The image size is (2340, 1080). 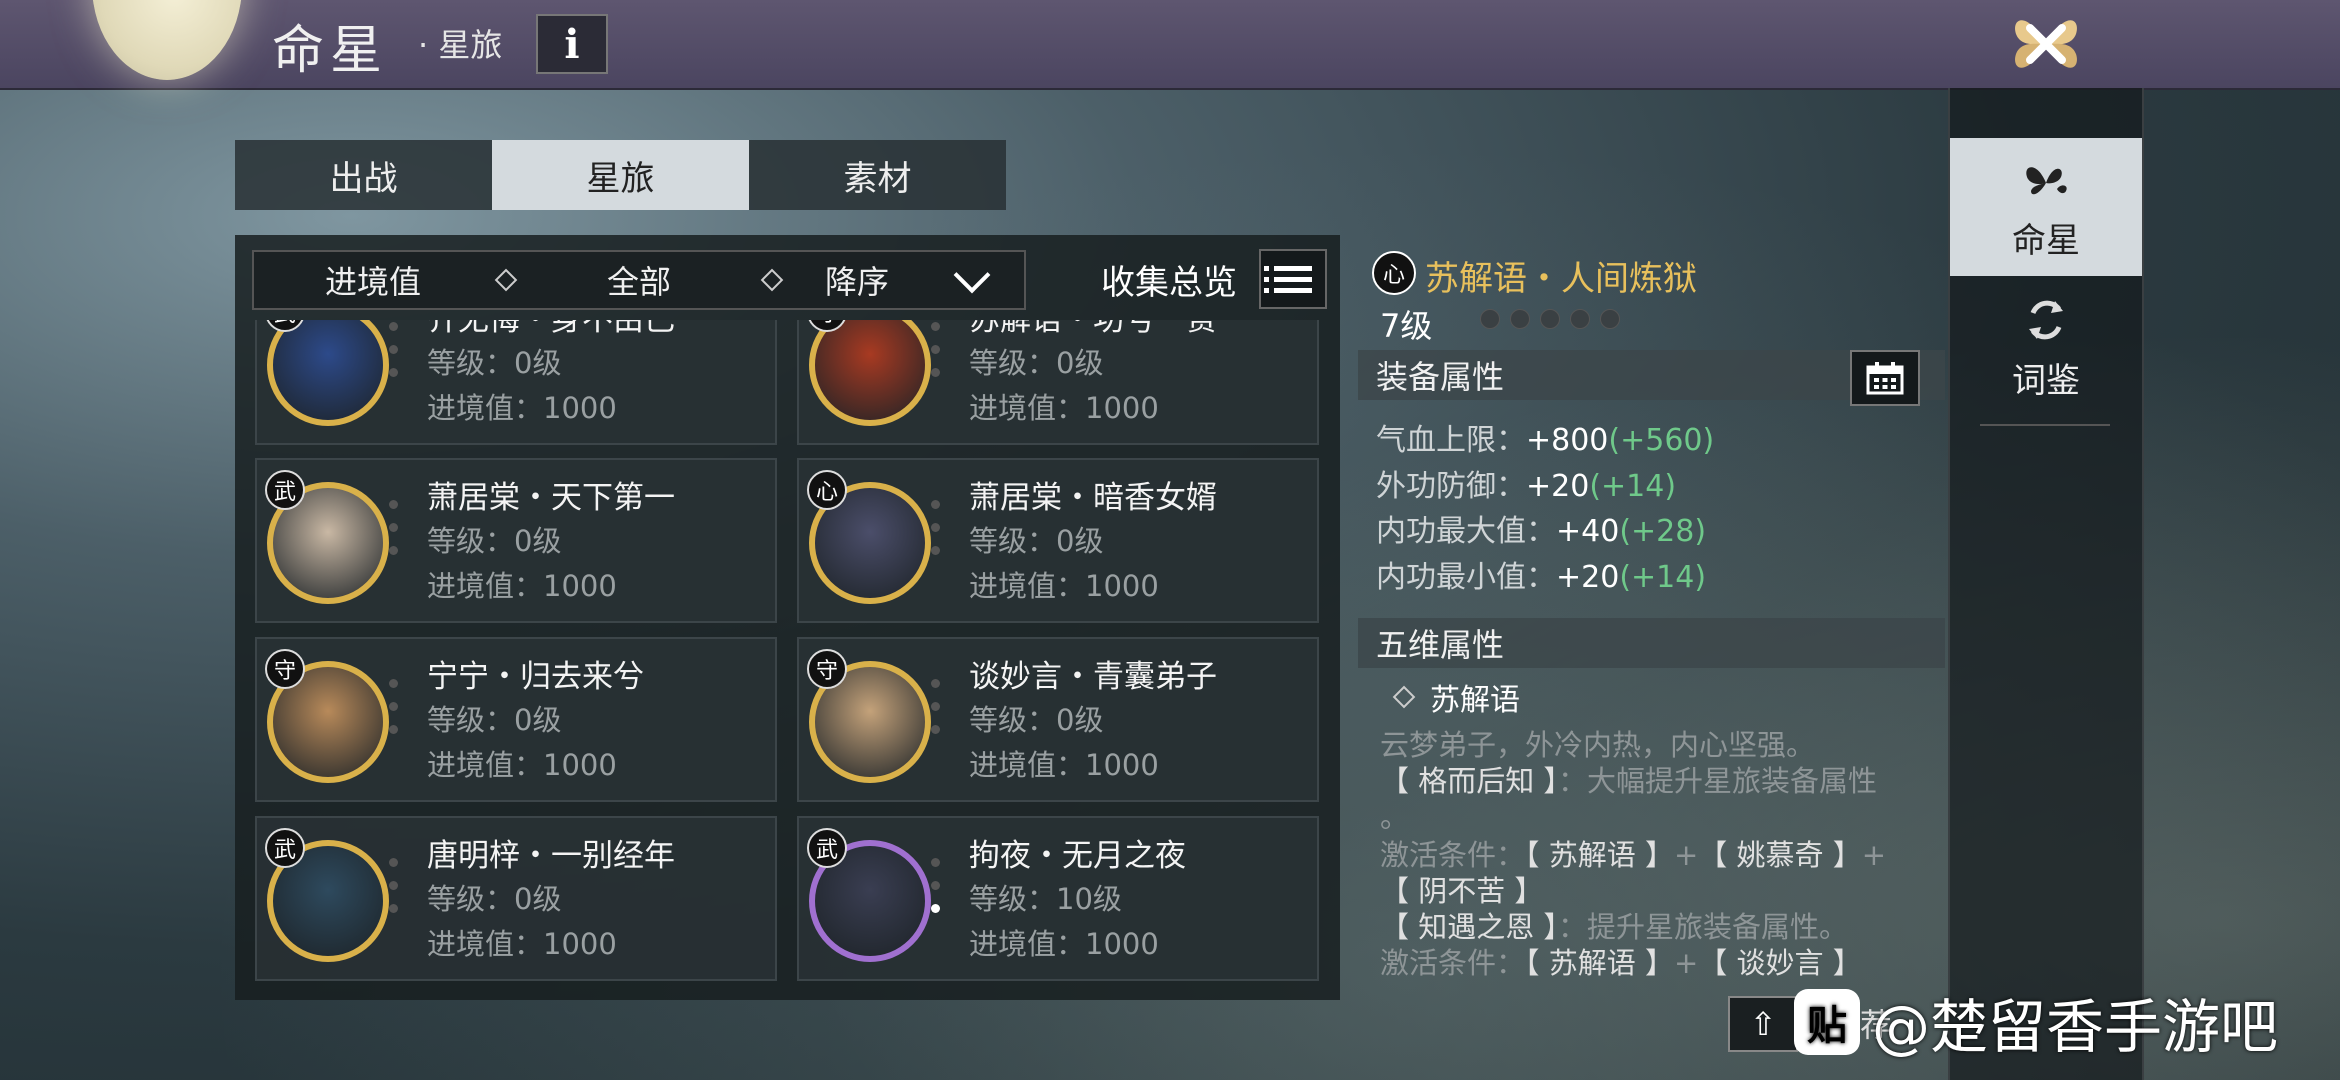 I want to click on filter-bar: 进境值 全部 降序, so click(x=639, y=280).